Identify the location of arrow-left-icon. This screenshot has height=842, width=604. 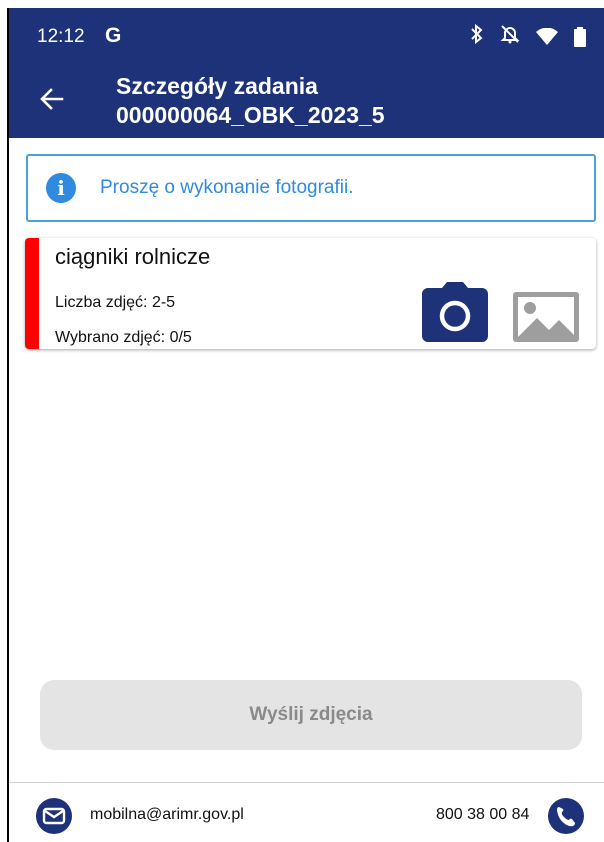
(52, 99).